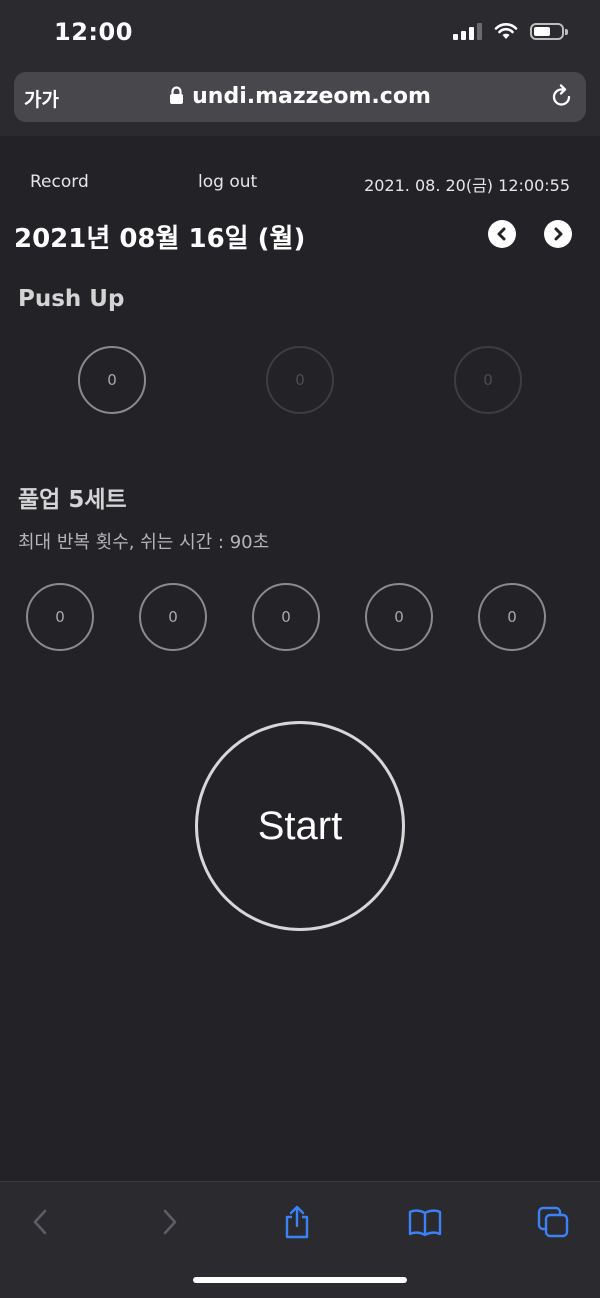 Image resolution: width=600 pixels, height=1298 pixels. I want to click on url-display: undi.mazzeom.com, so click(300, 96).